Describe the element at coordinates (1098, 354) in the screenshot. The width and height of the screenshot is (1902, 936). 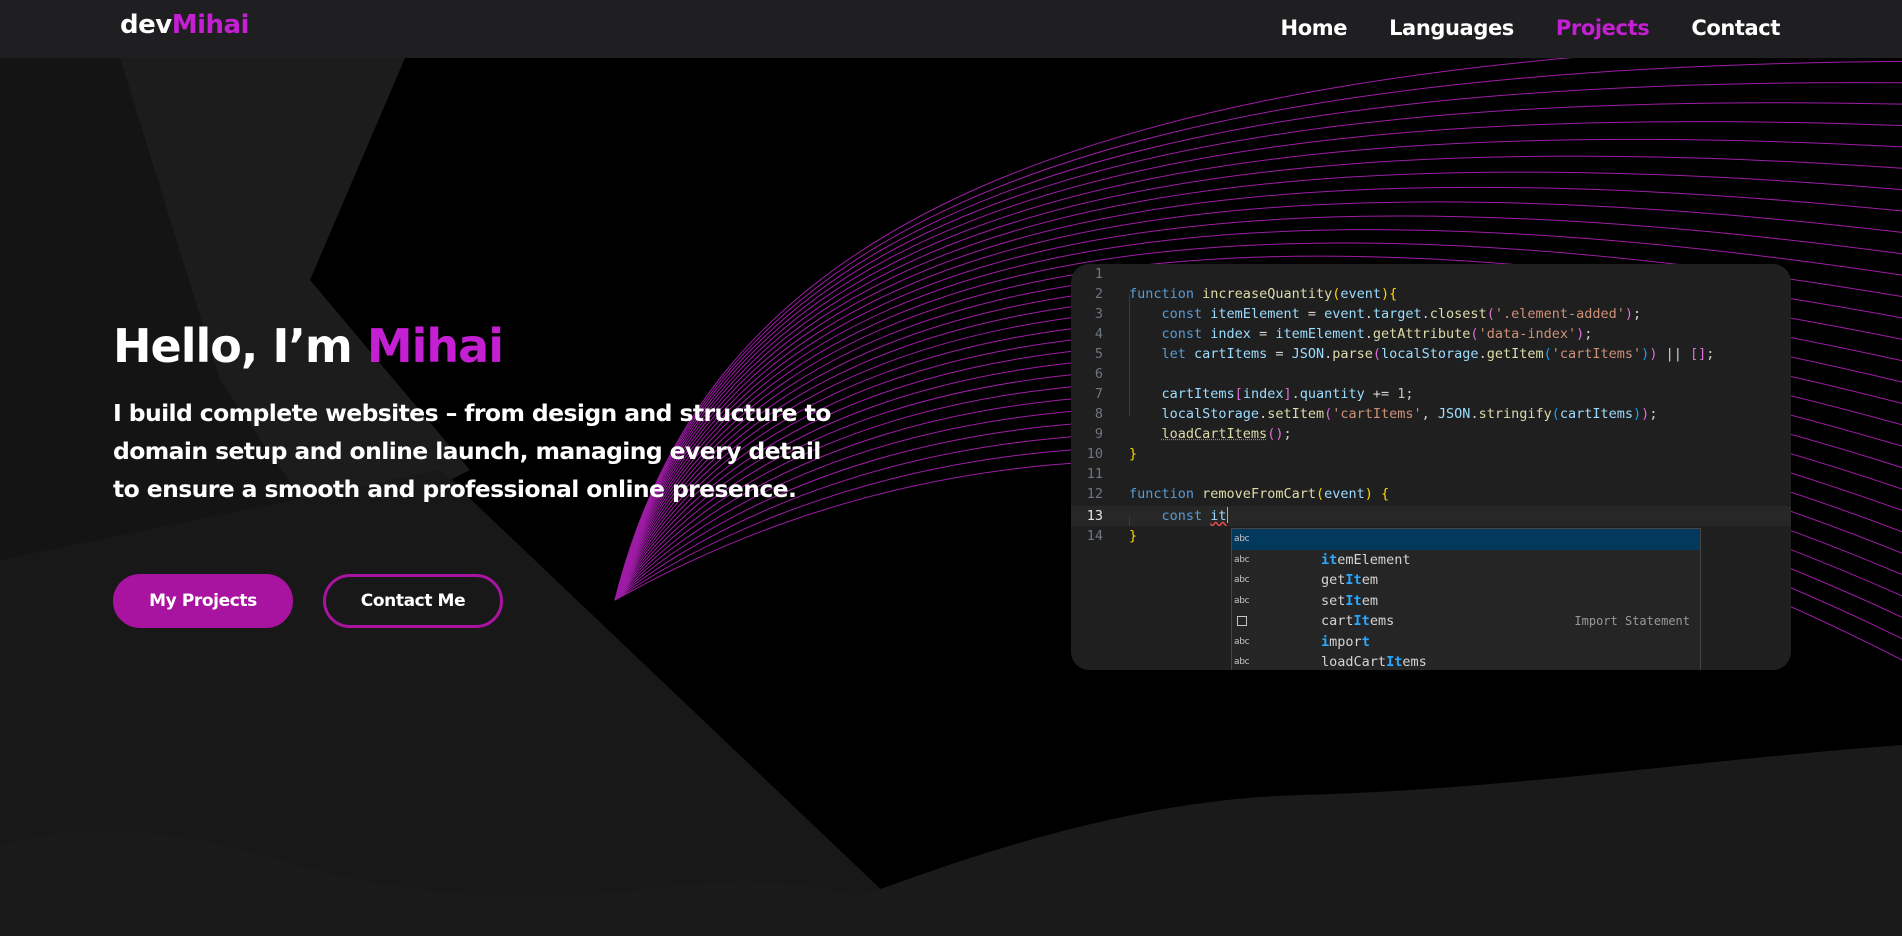
I see `line-number: 5` at that location.